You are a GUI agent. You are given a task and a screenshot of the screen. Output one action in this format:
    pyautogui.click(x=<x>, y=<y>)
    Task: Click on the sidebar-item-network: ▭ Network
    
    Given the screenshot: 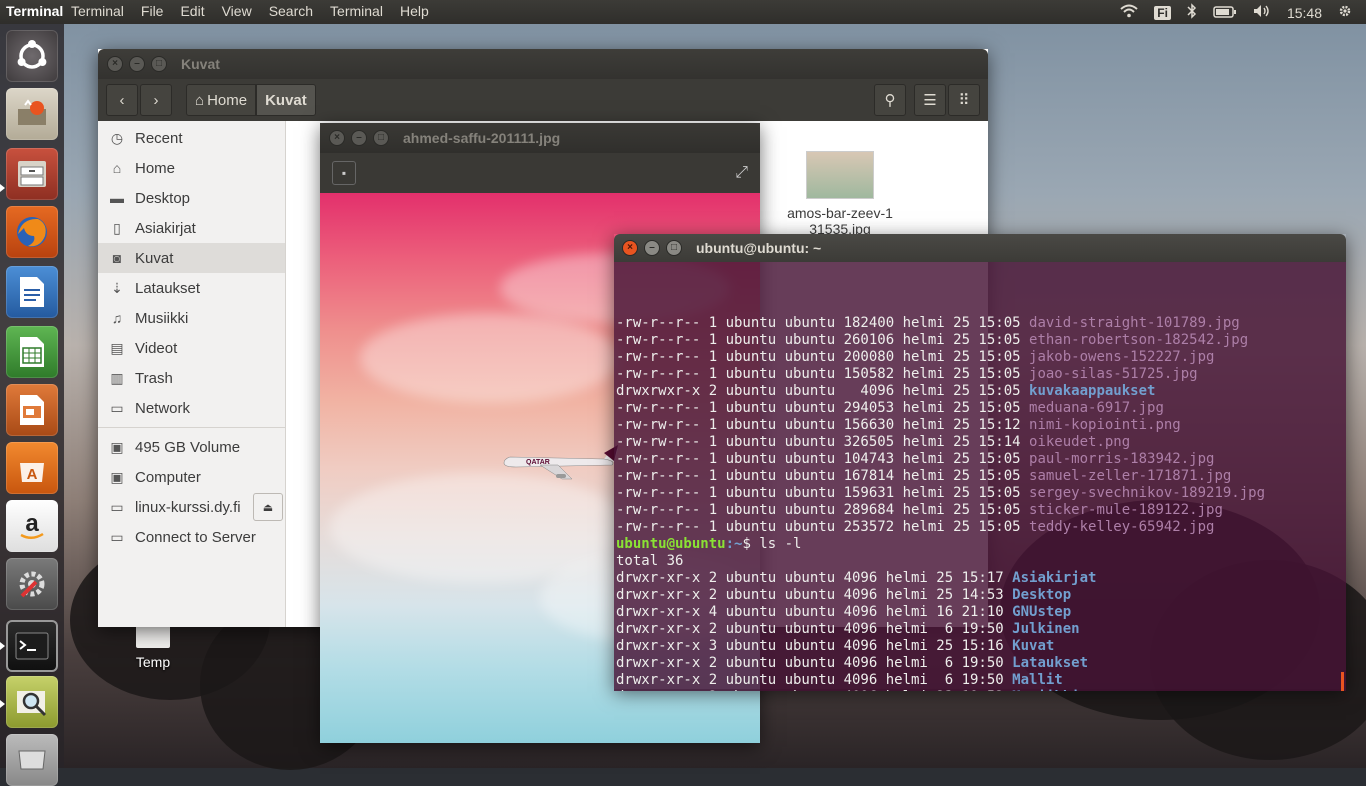 What is the action you would take?
    pyautogui.click(x=191, y=408)
    